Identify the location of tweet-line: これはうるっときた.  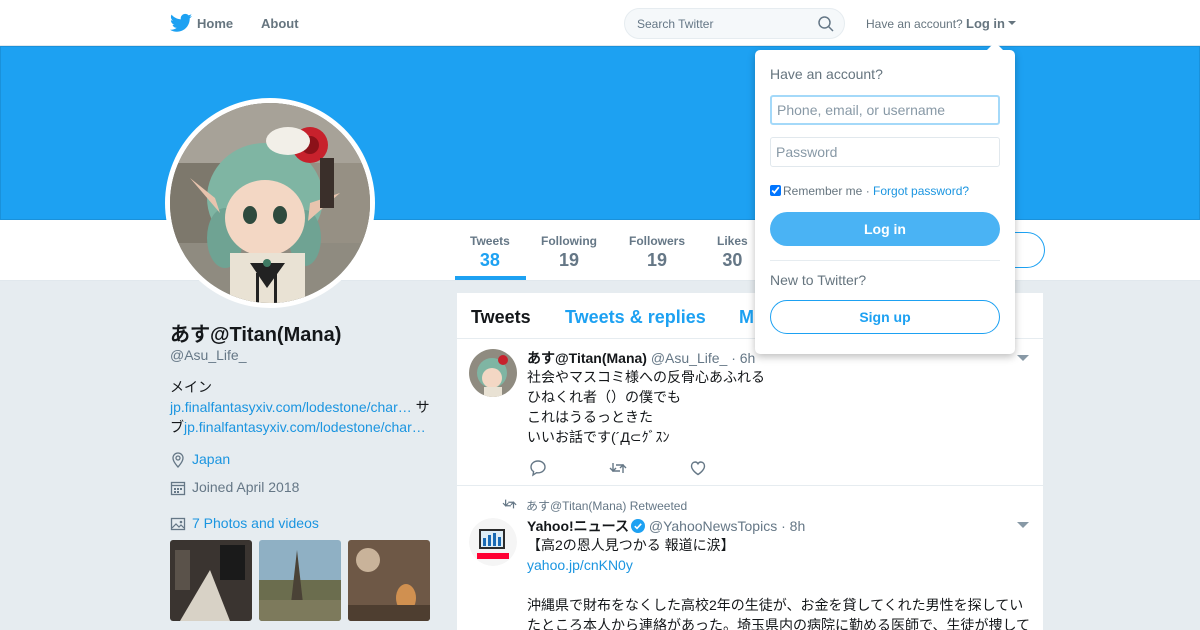
(590, 417).